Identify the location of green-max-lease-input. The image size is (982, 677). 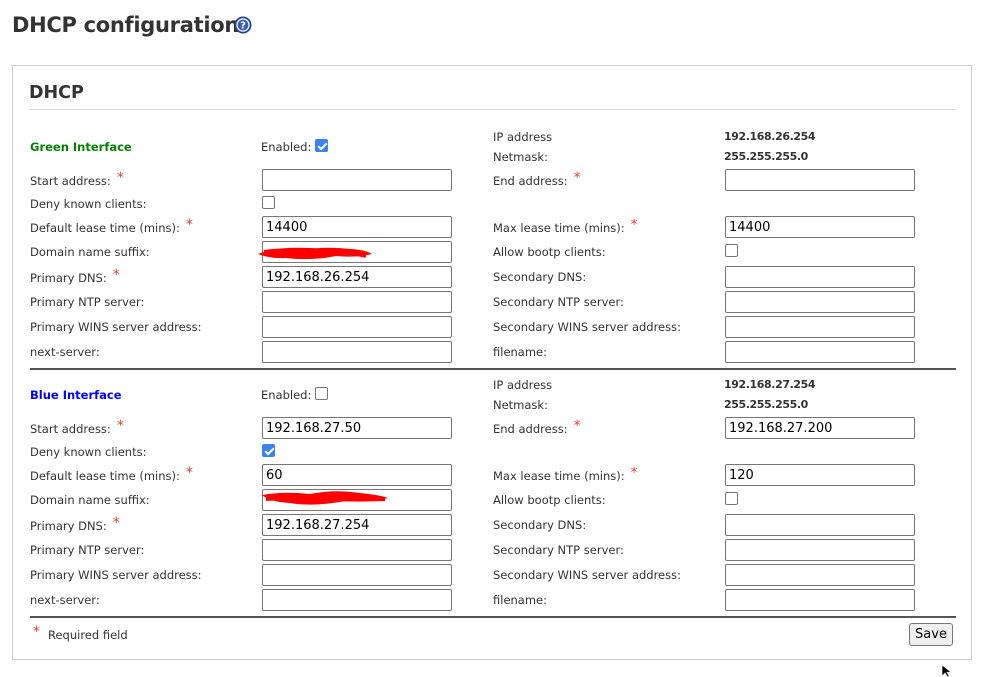
(820, 227).